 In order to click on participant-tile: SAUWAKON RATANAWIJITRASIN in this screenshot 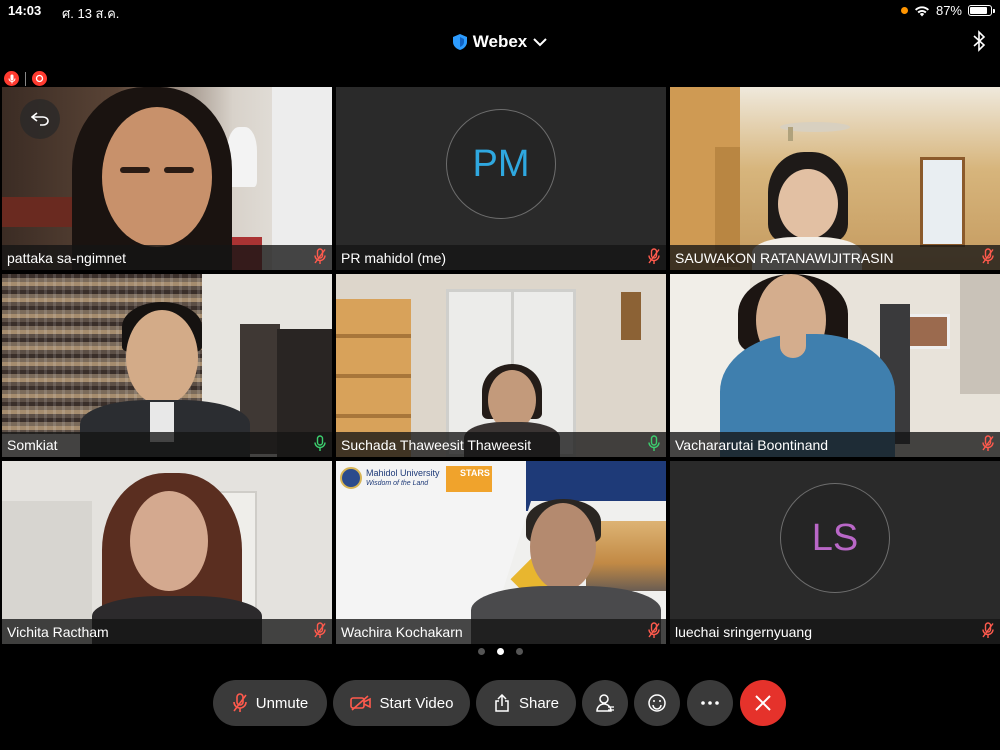, I will do `click(835, 178)`.